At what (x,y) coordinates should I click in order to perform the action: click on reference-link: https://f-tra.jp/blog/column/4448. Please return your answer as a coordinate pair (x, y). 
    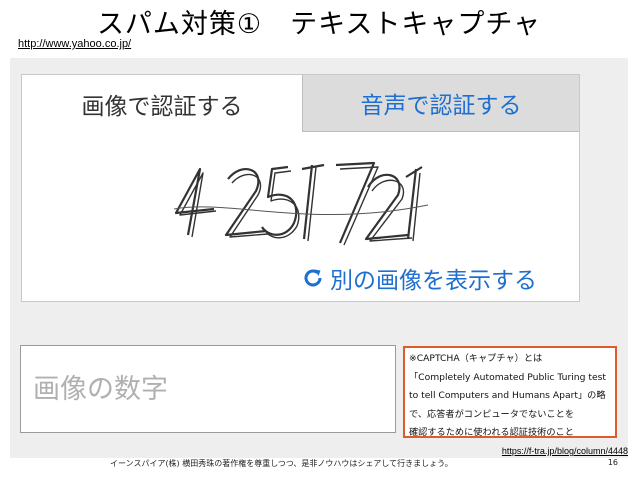
    Looking at the image, I should click on (565, 451).